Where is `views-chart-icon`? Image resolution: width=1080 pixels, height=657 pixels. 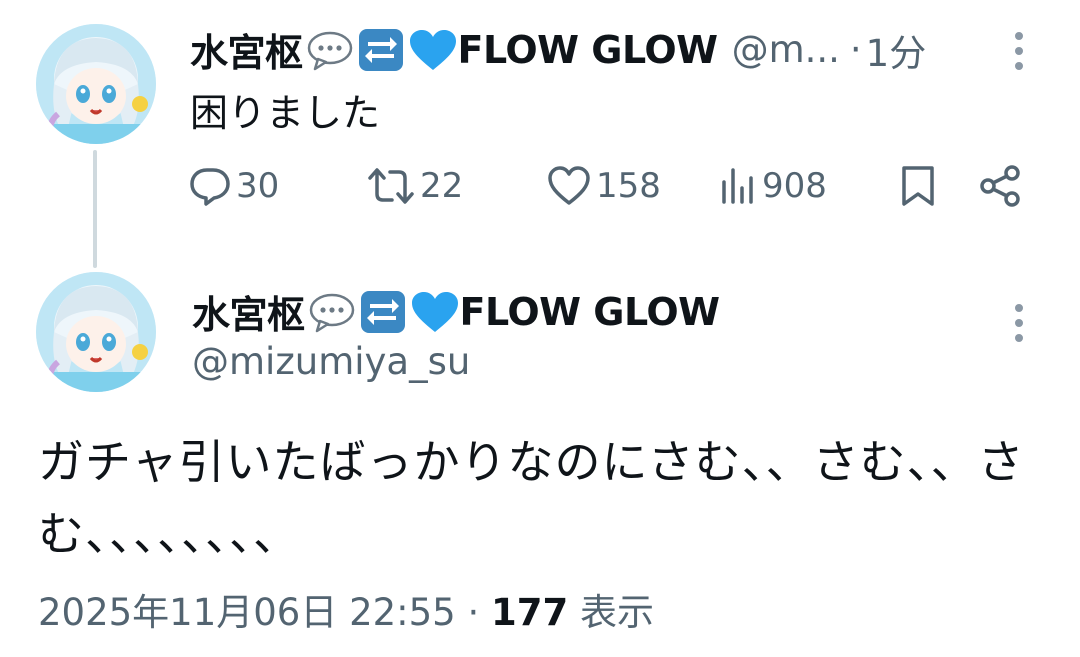 views-chart-icon is located at coordinates (737, 186).